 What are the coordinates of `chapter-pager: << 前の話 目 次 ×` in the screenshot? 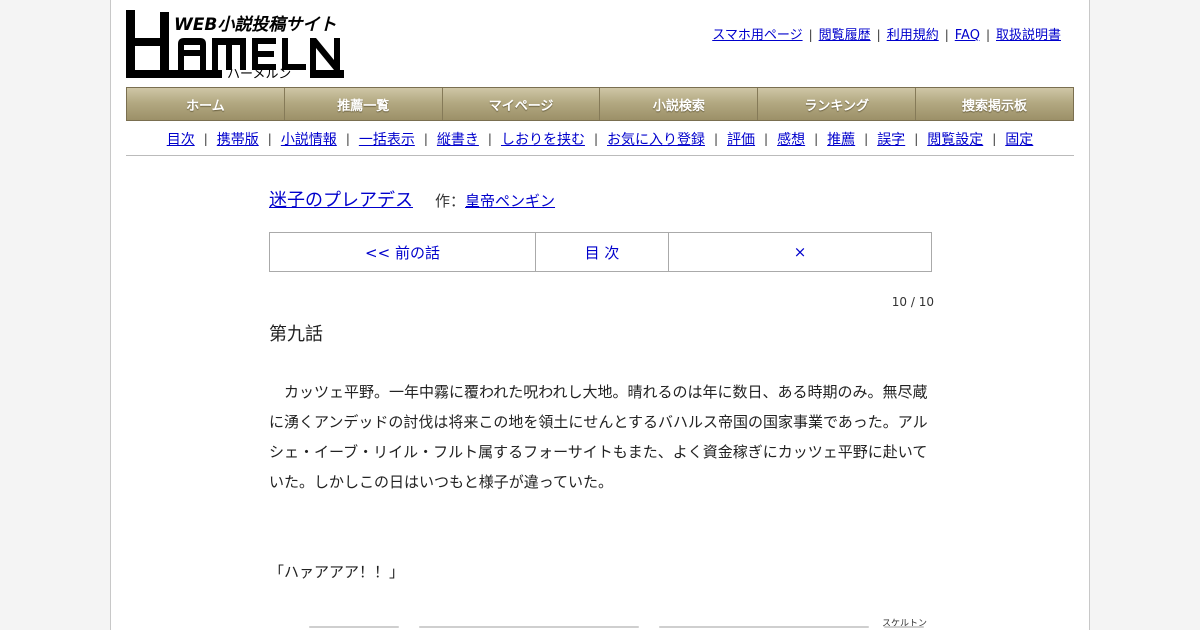 It's located at (600, 252).